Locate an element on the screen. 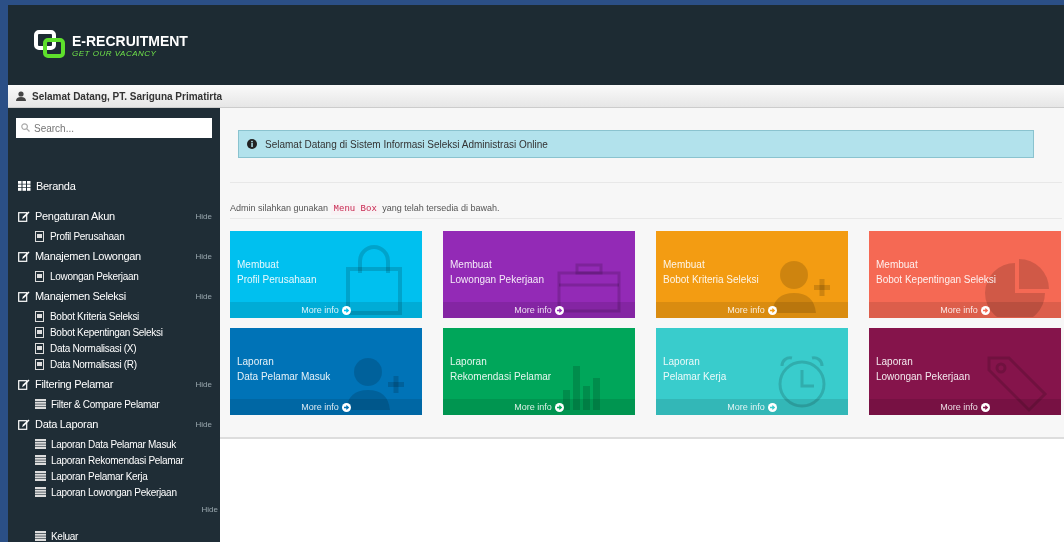 The width and height of the screenshot is (1064, 542). sidebar-link: Laporan Pelamar Kerja is located at coordinates (131, 476).